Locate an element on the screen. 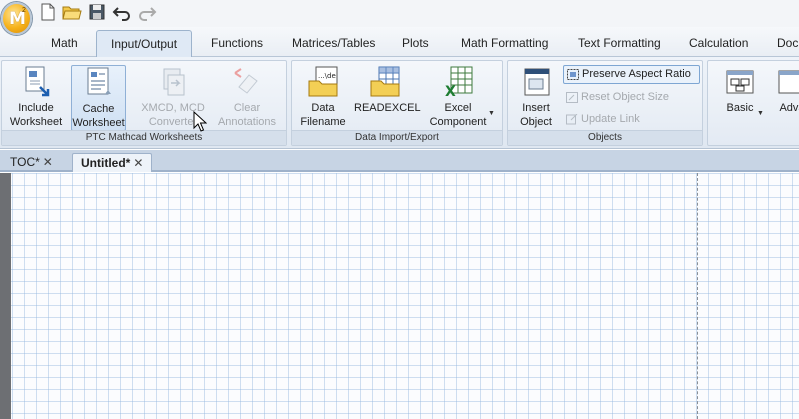 Image resolution: width=799 pixels, height=419 pixels. basic-plot-icon is located at coordinates (740, 82).